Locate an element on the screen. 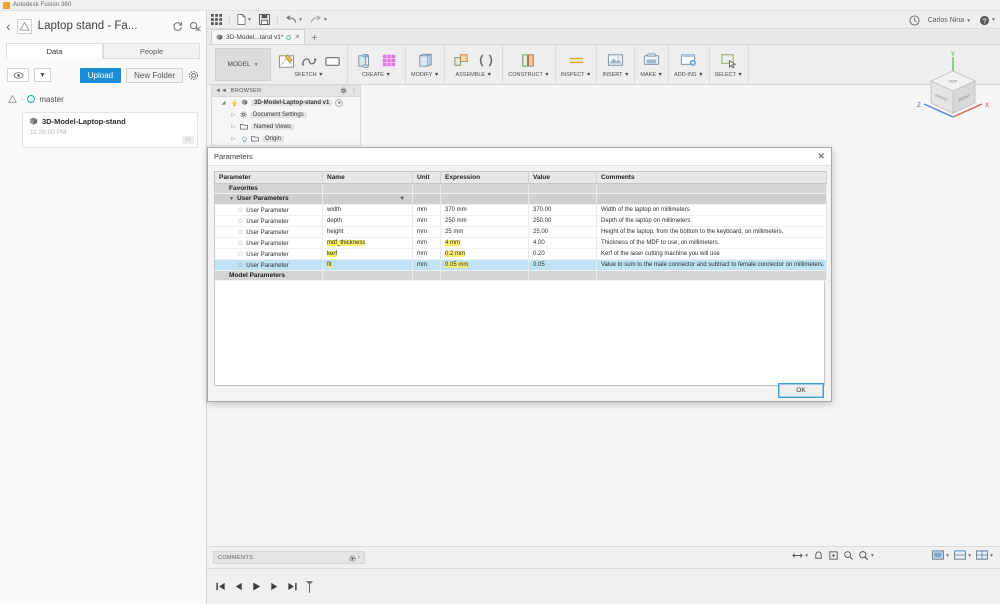  insert-mcmaster-icon is located at coordinates (616, 60).